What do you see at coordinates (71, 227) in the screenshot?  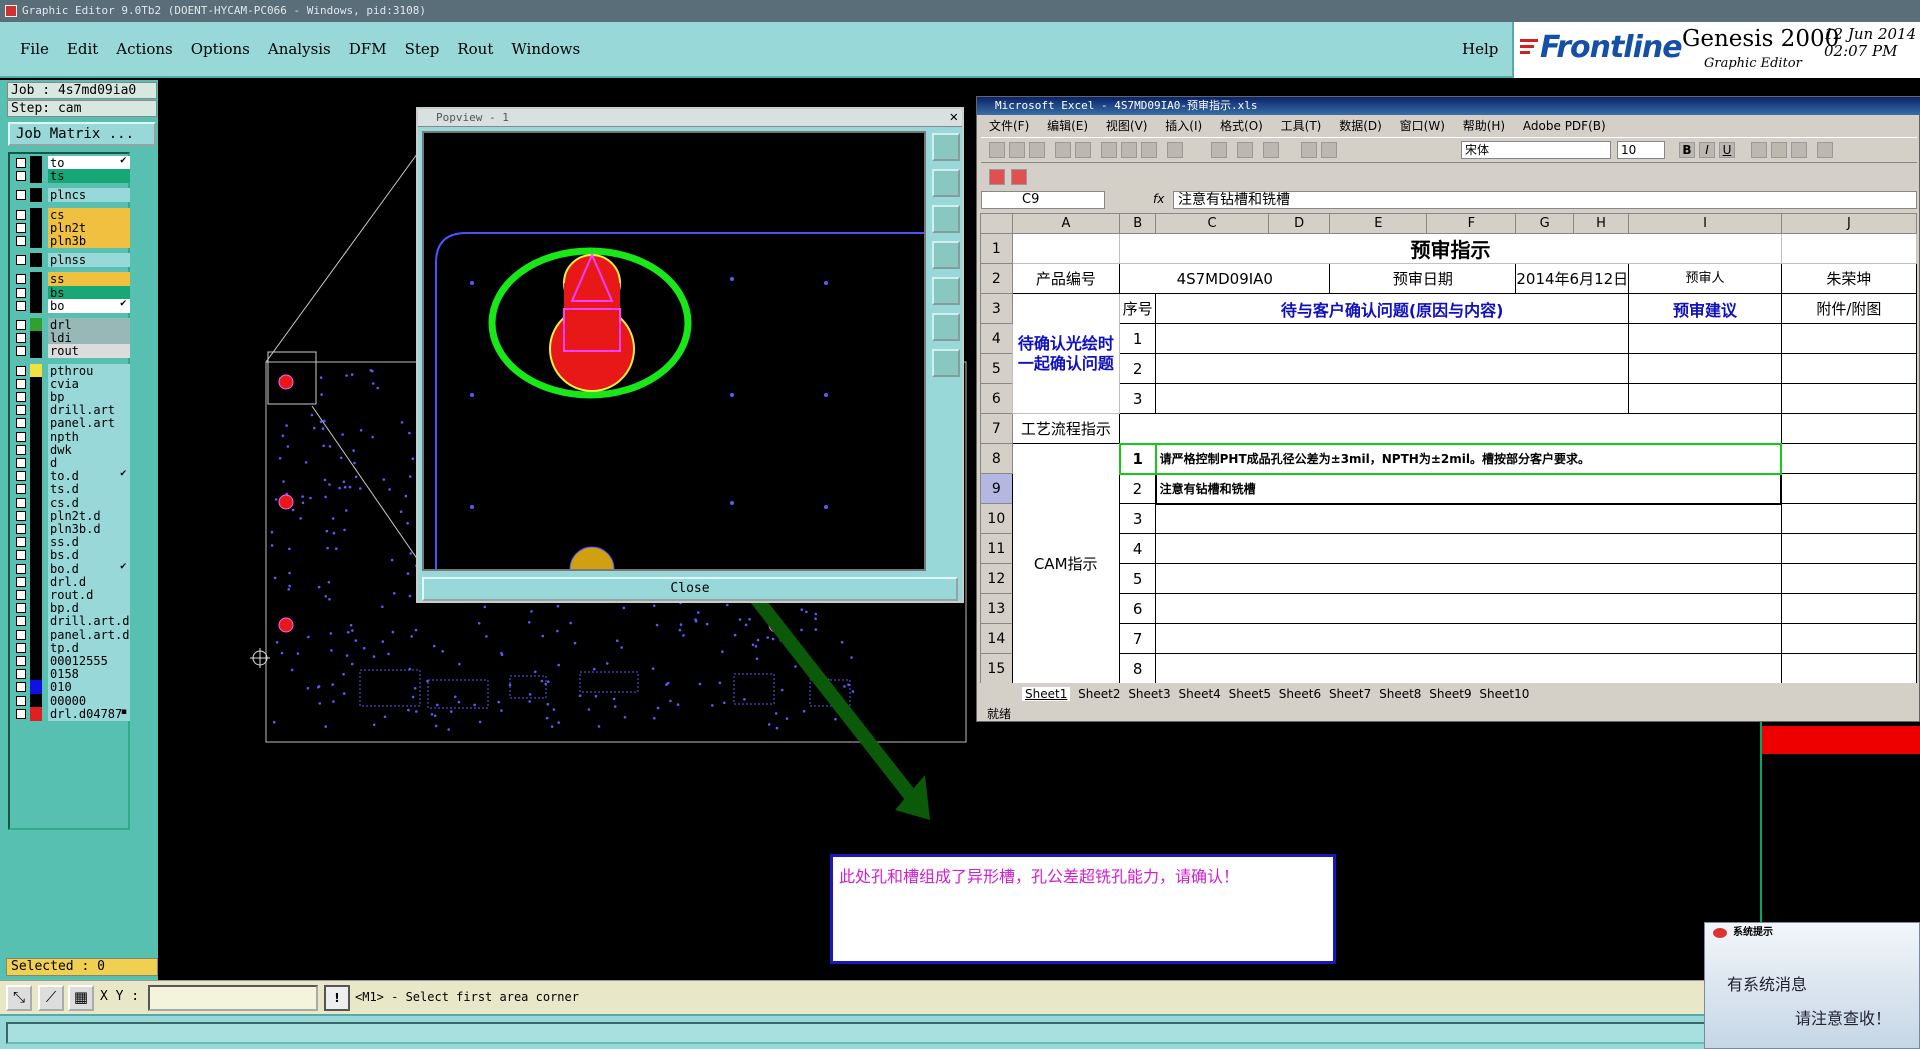 I see `layer-row: pln2t` at bounding box center [71, 227].